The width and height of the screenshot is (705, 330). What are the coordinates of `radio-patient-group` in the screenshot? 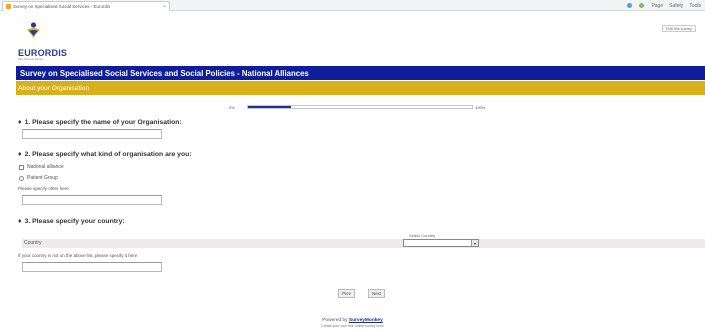 It's located at (21, 178).